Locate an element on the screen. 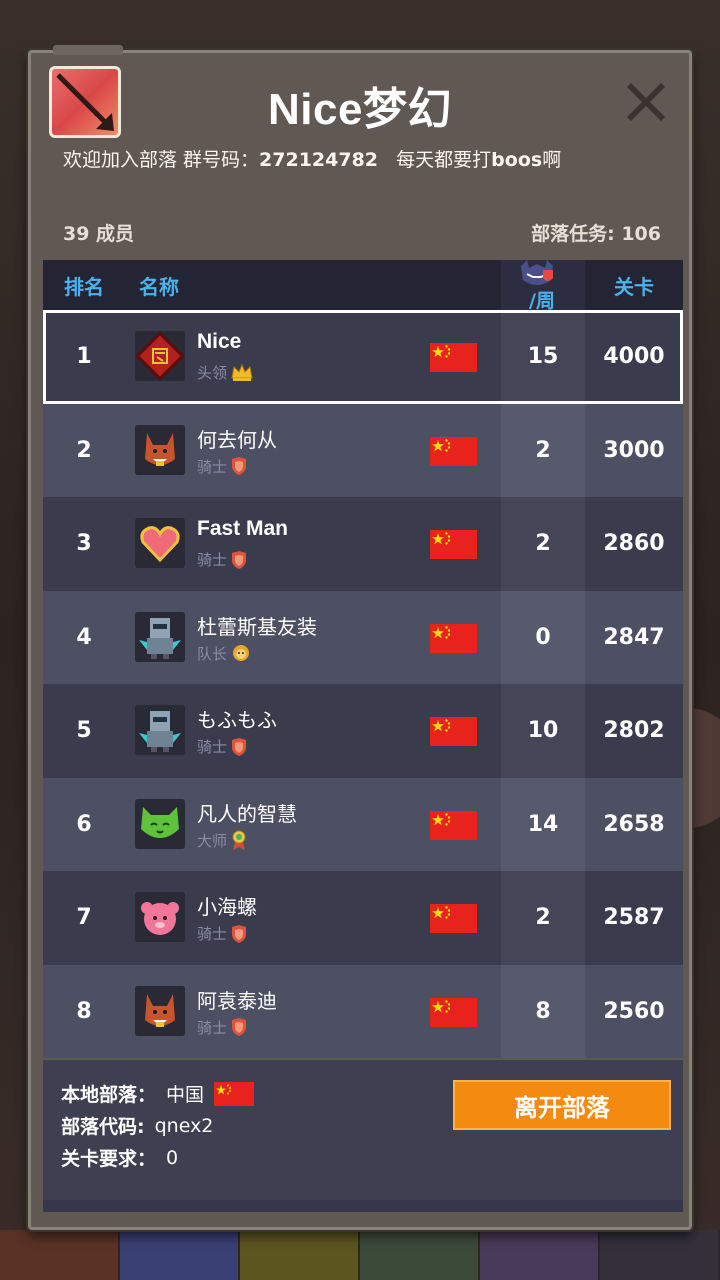 The width and height of the screenshot is (720, 1280). header-week: /周 is located at coordinates (543, 286).